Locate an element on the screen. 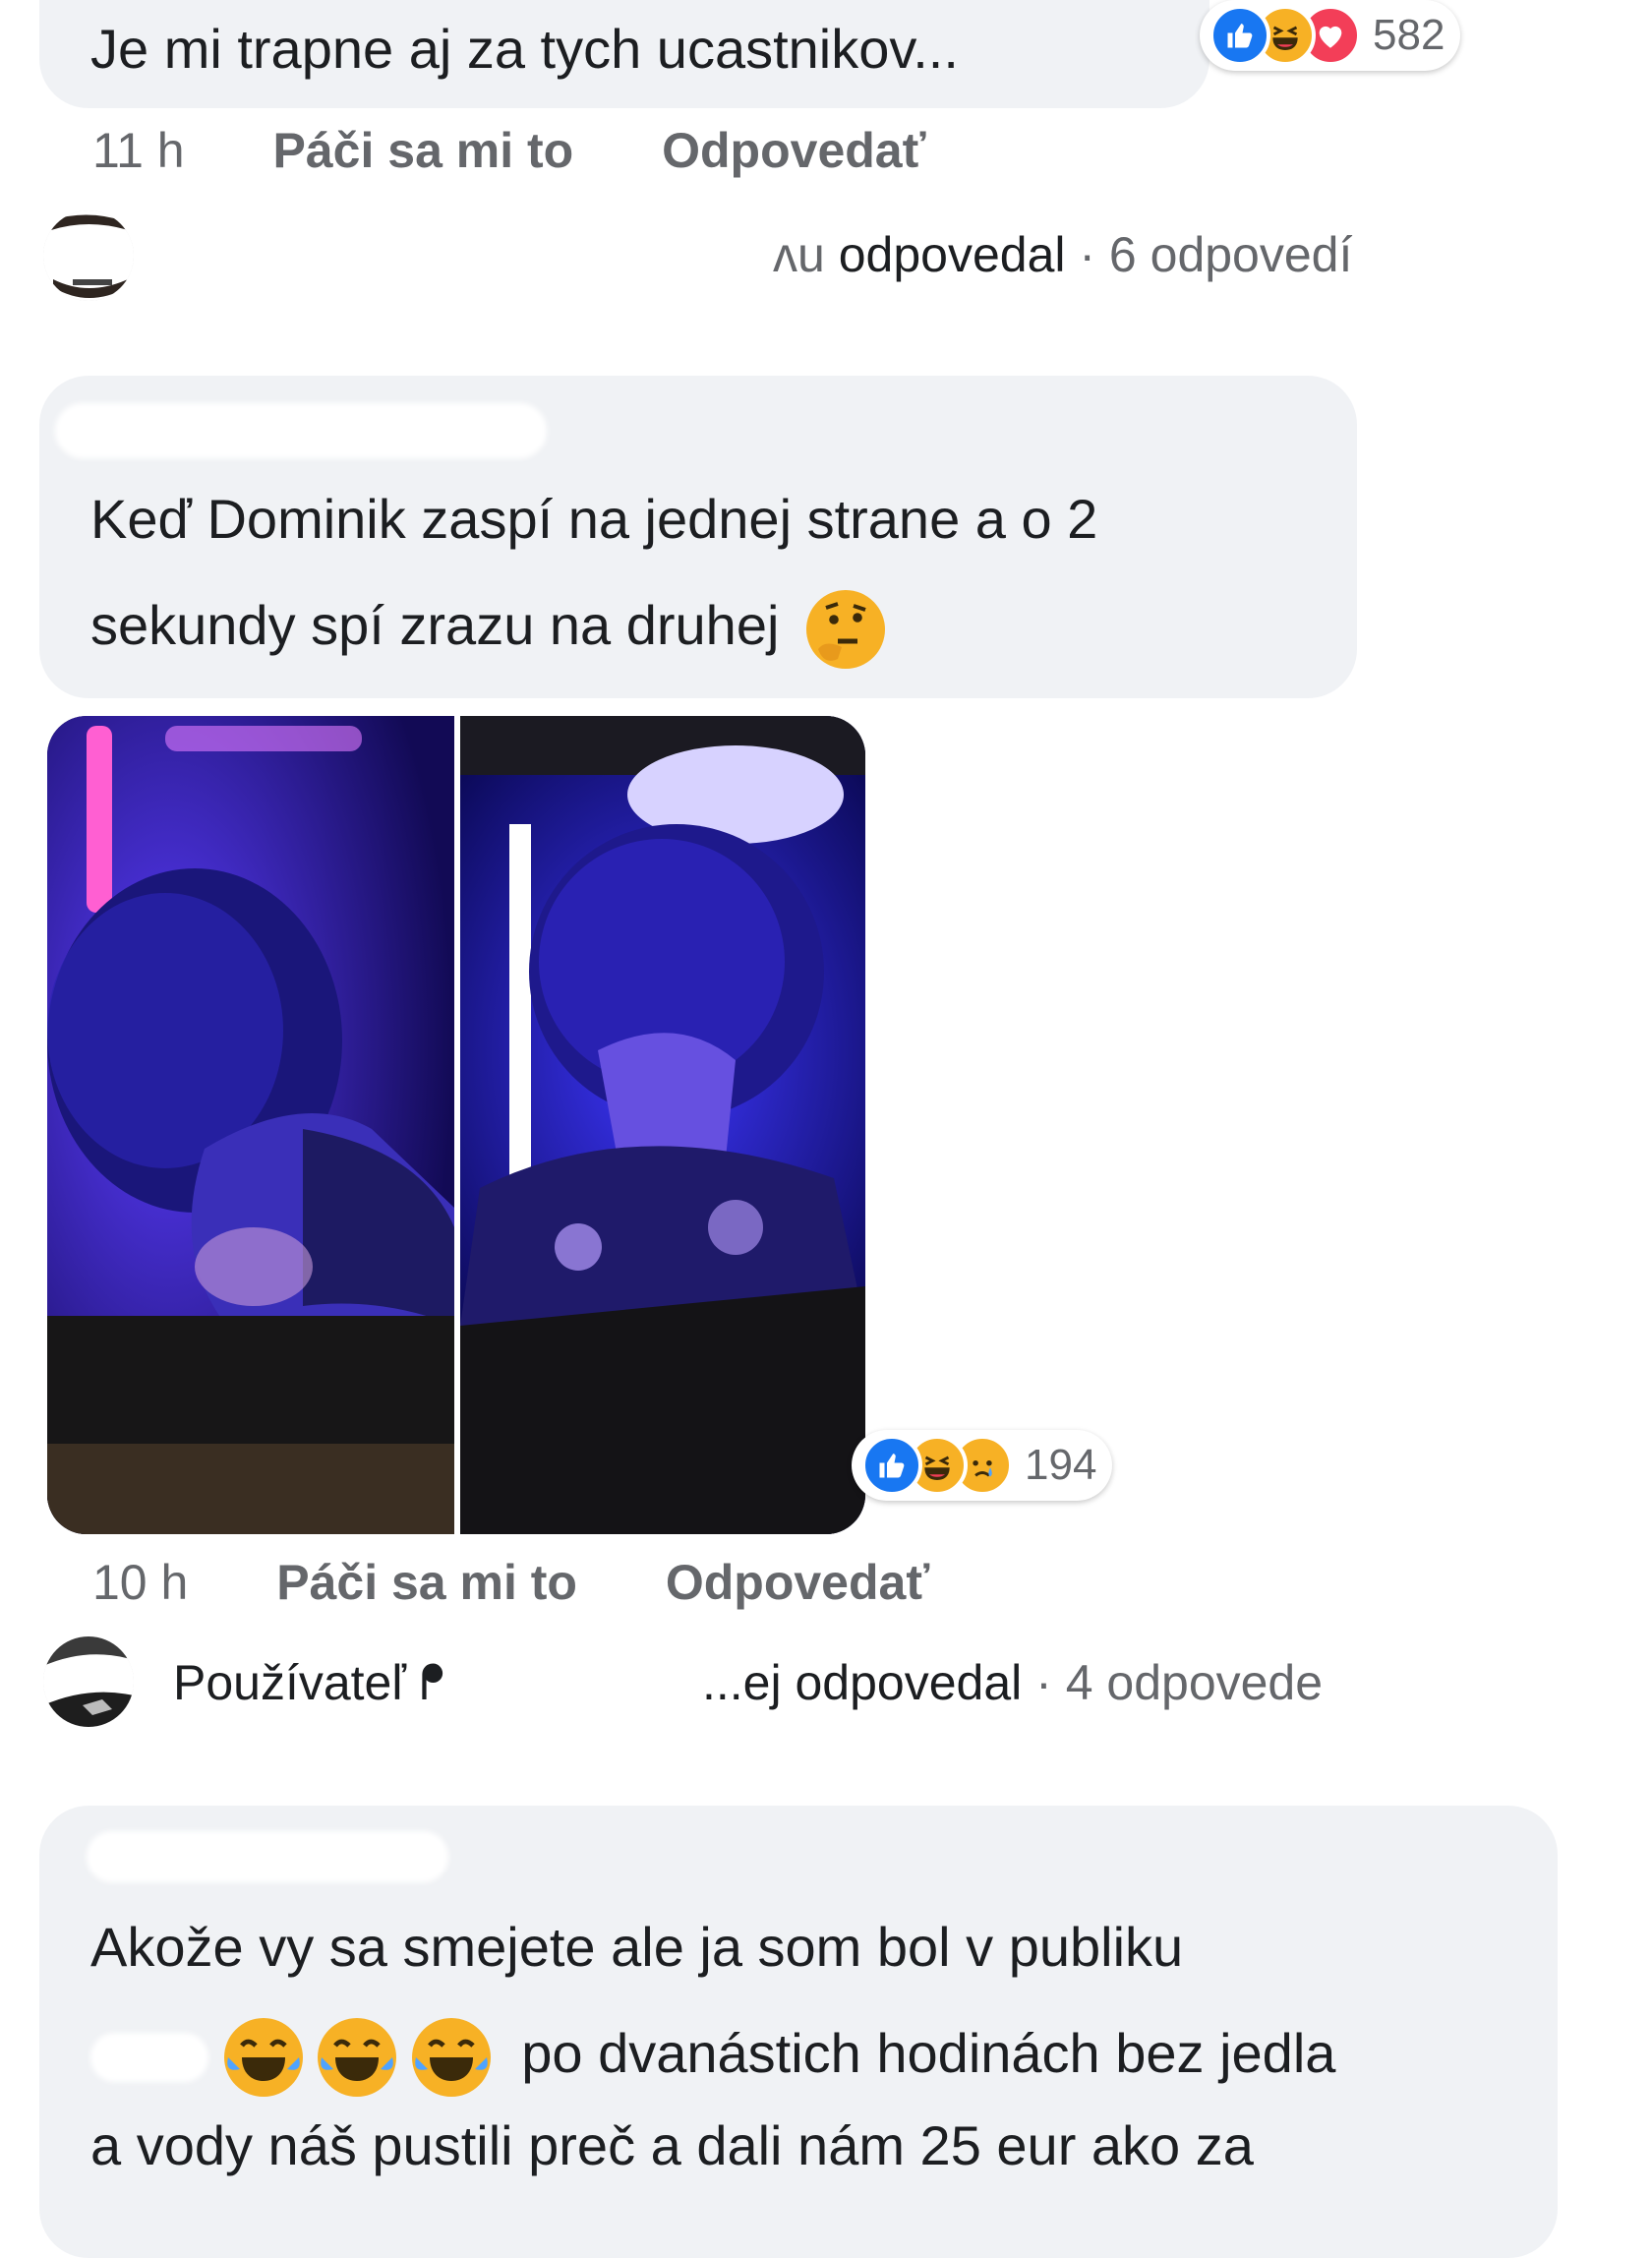  comment-2-line-2: sekundy spí zrazu na druhej is located at coordinates (487, 626).